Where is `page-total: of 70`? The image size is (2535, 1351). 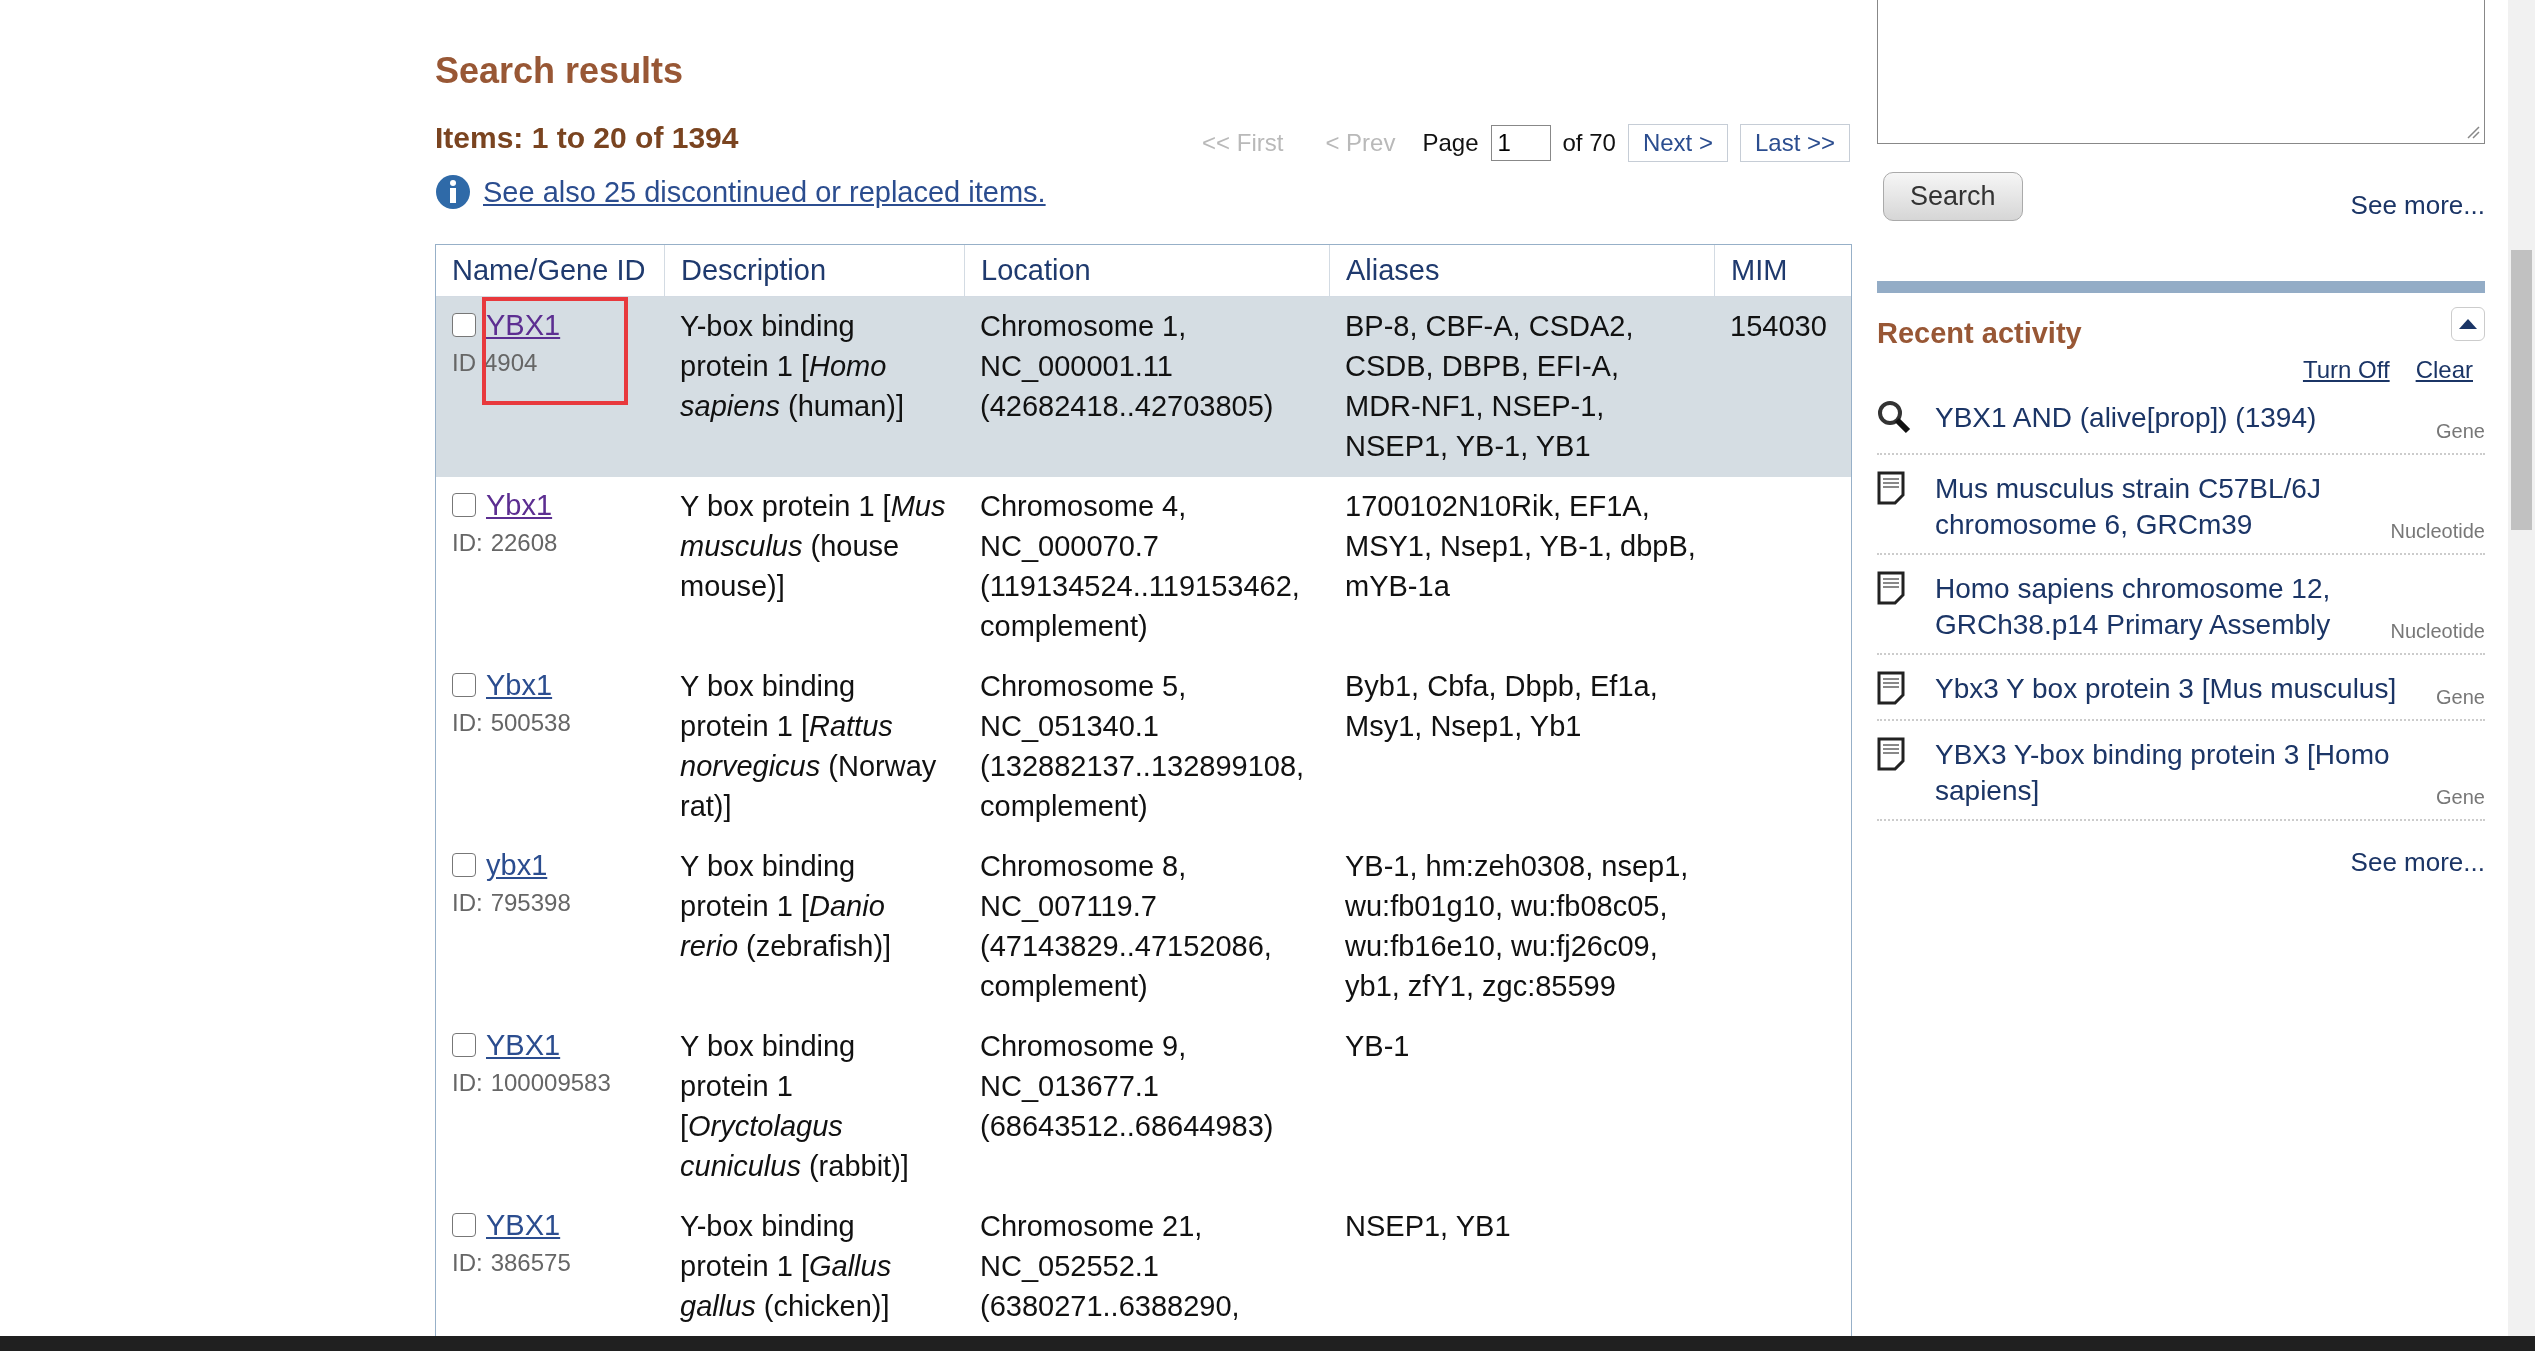
page-total: of 70 is located at coordinates (1589, 143).